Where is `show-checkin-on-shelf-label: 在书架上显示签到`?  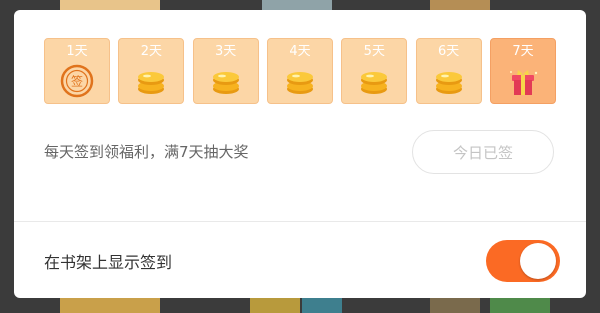
show-checkin-on-shelf-label: 在书架上显示签到 is located at coordinates (108, 262).